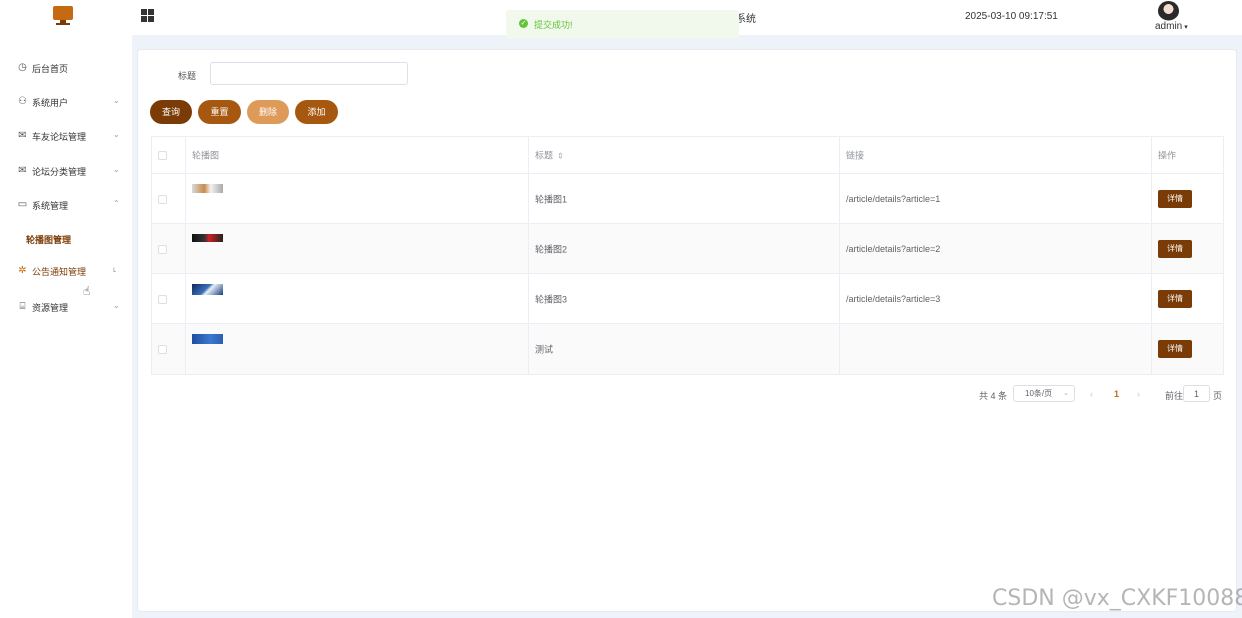 The image size is (1242, 618). What do you see at coordinates (996, 198) in the screenshot?
I see `cell-link: /article/details?article=1` at bounding box center [996, 198].